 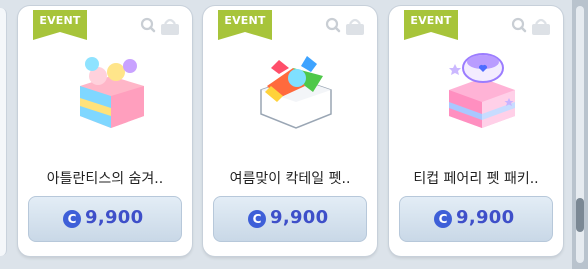 What do you see at coordinates (296, 92) in the screenshot?
I see `cocktail-pet-box-image` at bounding box center [296, 92].